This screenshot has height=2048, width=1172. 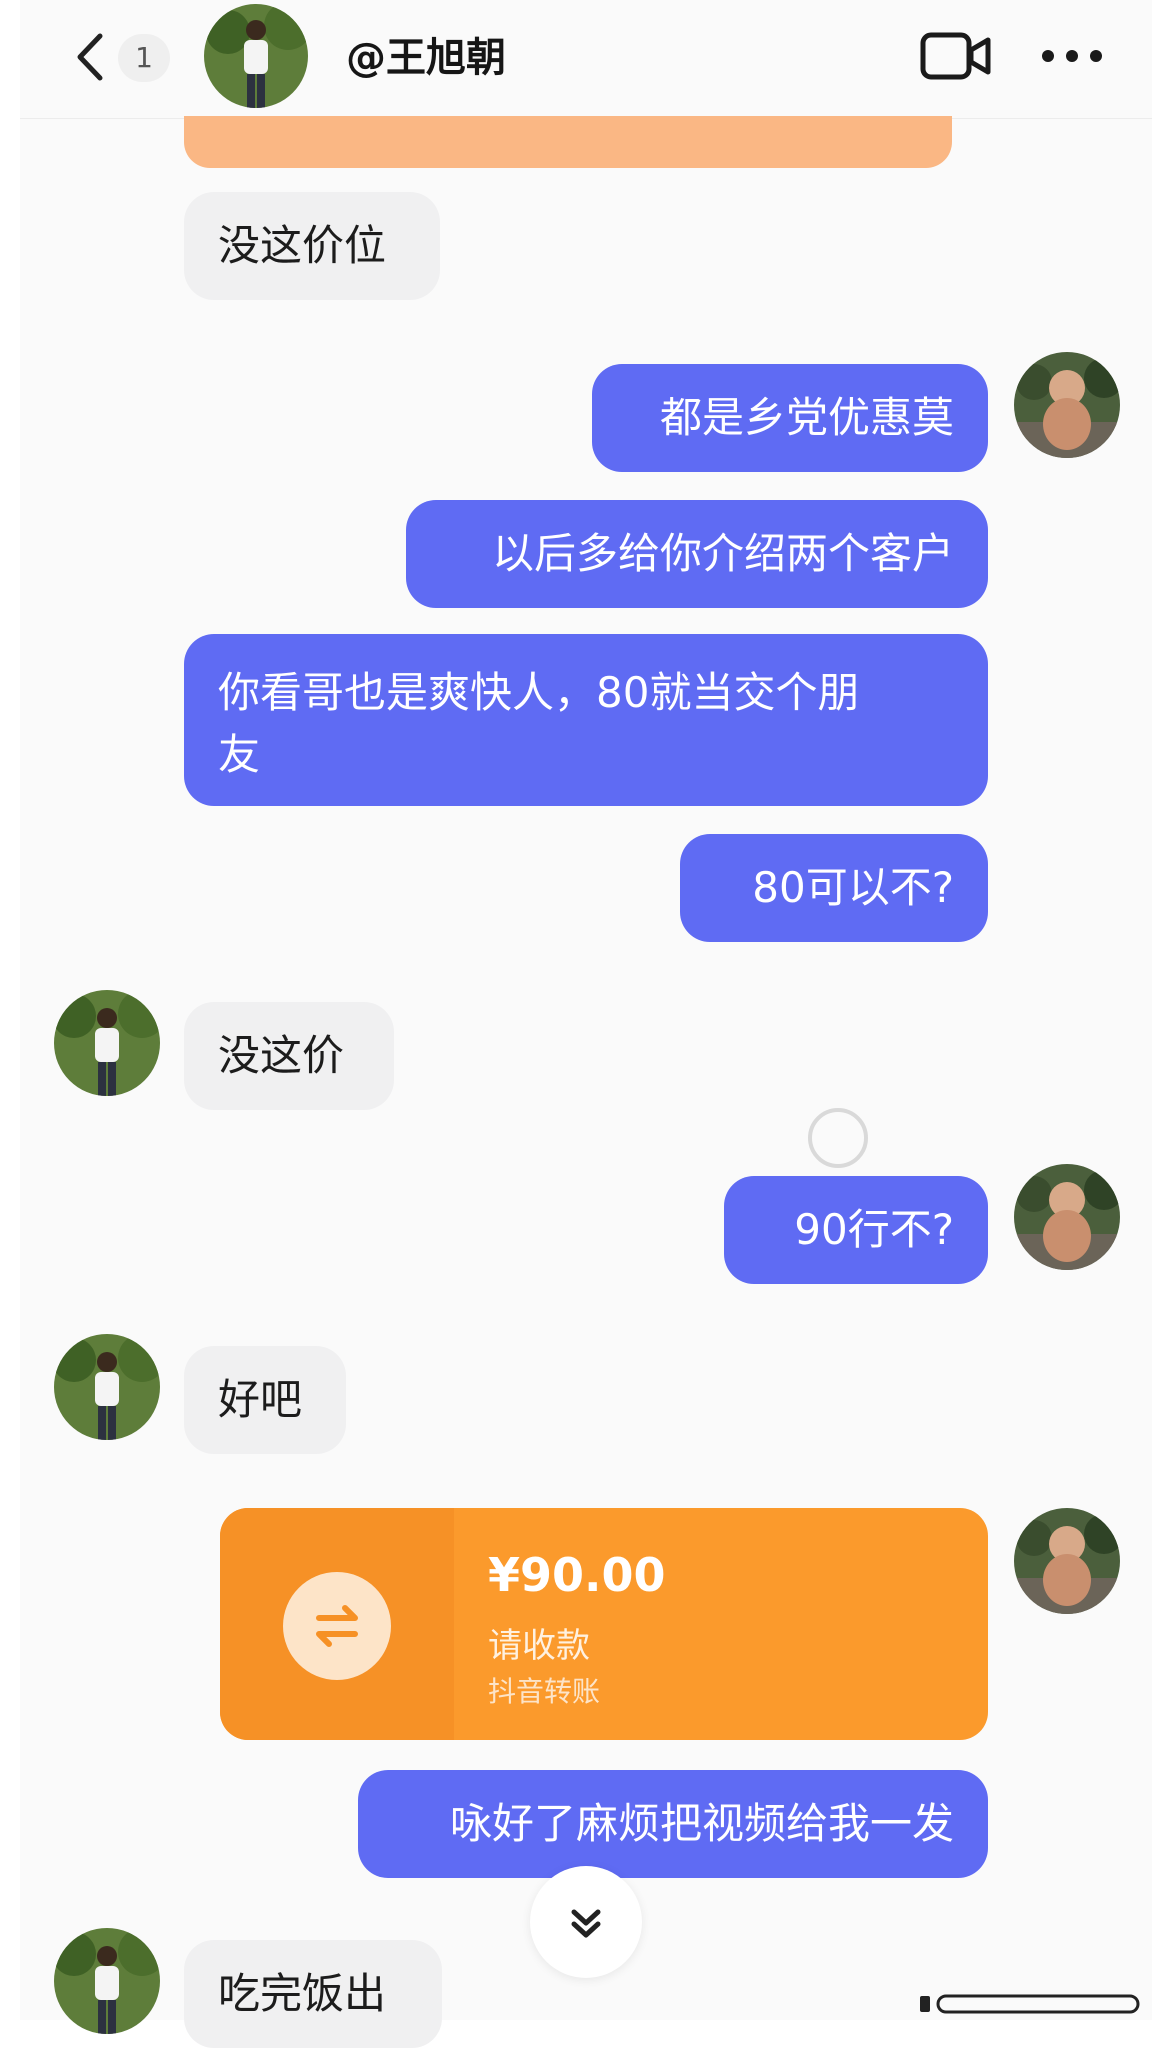 What do you see at coordinates (302, 245) in the screenshot?
I see `message-text: 没这价位` at bounding box center [302, 245].